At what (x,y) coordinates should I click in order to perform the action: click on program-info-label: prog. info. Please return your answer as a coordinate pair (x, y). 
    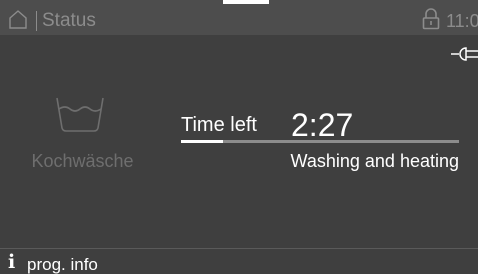
    Looking at the image, I should click on (62, 264).